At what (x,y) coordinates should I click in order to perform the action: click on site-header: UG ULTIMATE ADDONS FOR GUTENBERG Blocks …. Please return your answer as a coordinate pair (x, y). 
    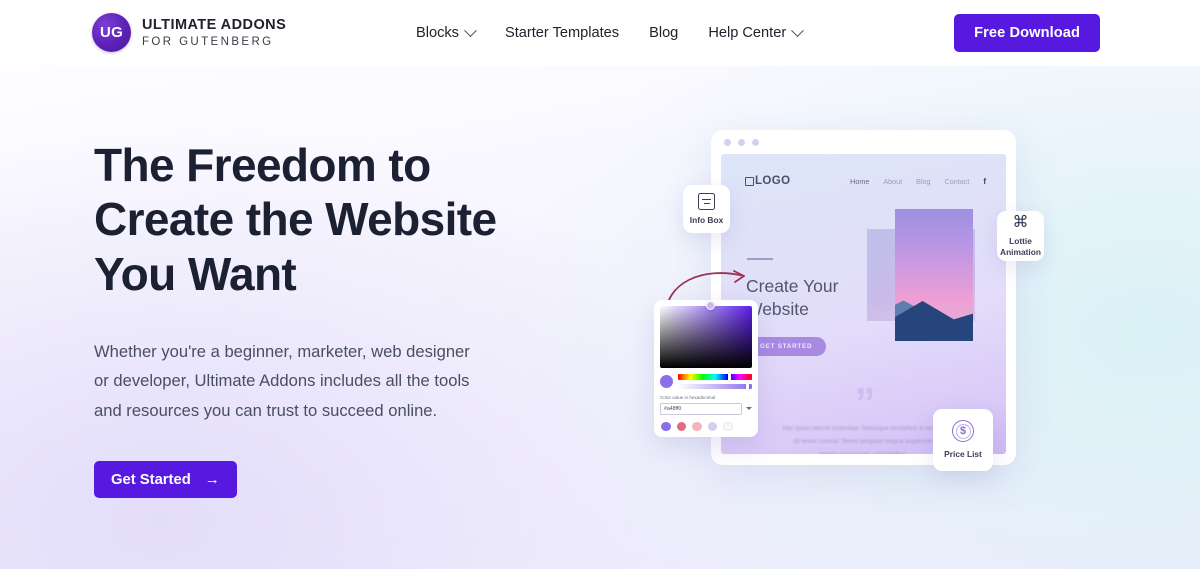
    Looking at the image, I should click on (600, 33).